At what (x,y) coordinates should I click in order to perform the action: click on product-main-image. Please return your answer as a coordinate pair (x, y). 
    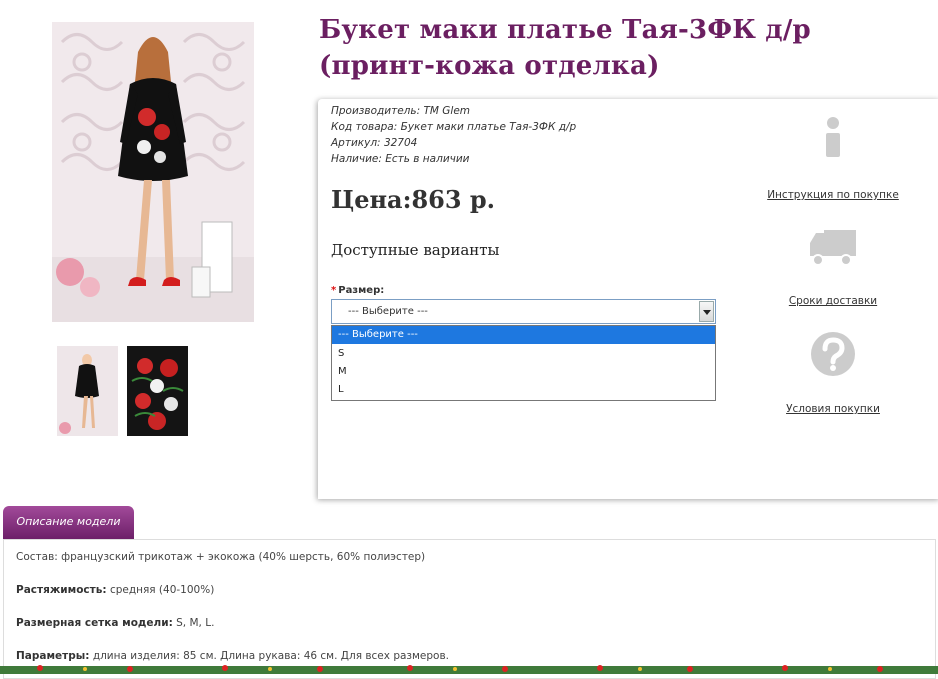
    Looking at the image, I should click on (153, 172).